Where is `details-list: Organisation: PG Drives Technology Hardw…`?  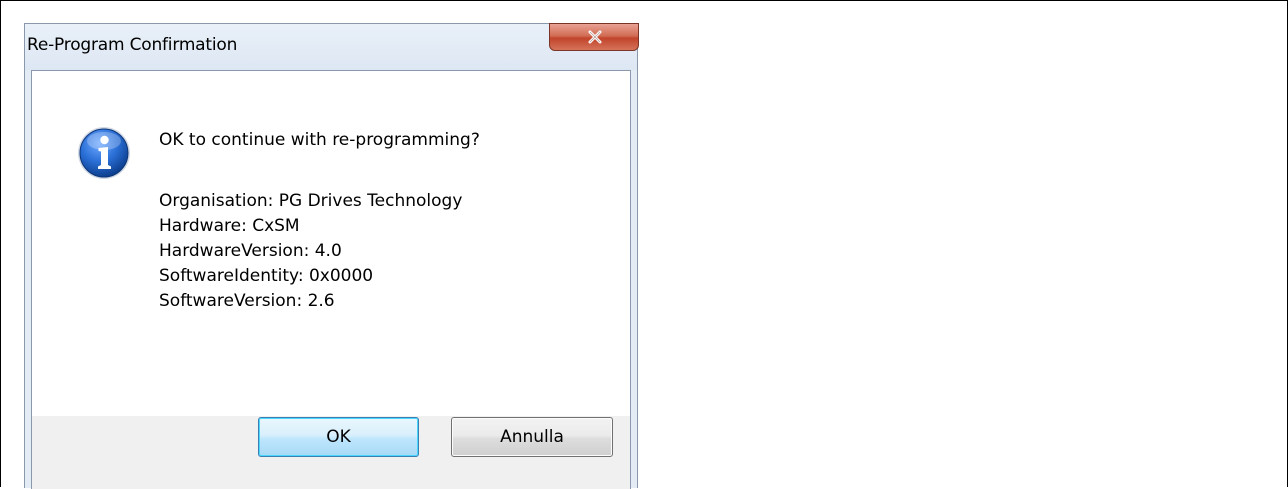
details-list: Organisation: PG Drives Technology Hardw… is located at coordinates (310, 251).